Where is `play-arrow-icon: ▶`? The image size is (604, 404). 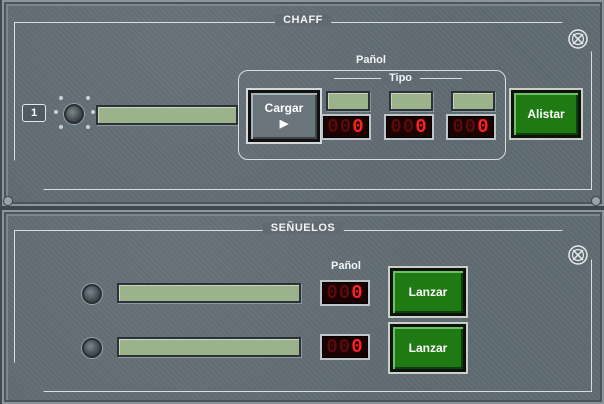 play-arrow-icon: ▶ is located at coordinates (284, 124).